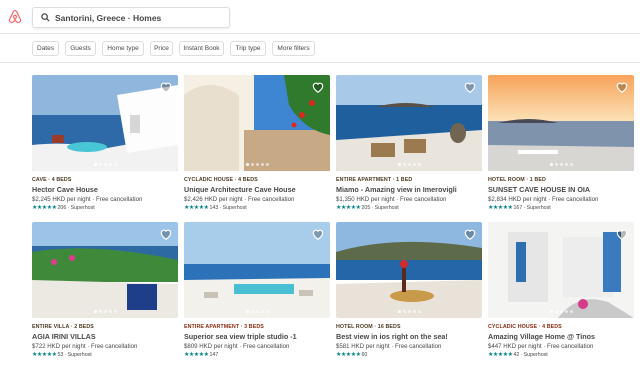  What do you see at coordinates (541, 346) in the screenshot?
I see `listing-price: $447 HKD per night · Free cancellation` at bounding box center [541, 346].